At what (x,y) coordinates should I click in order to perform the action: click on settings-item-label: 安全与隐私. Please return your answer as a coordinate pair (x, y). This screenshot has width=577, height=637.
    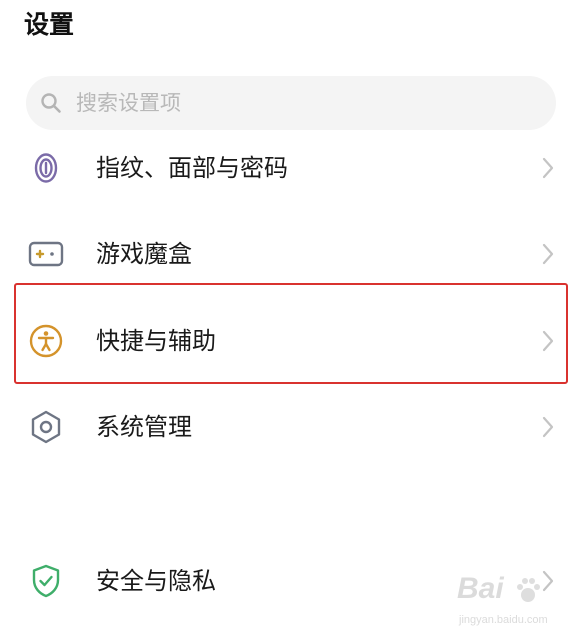
    Looking at the image, I should click on (156, 581).